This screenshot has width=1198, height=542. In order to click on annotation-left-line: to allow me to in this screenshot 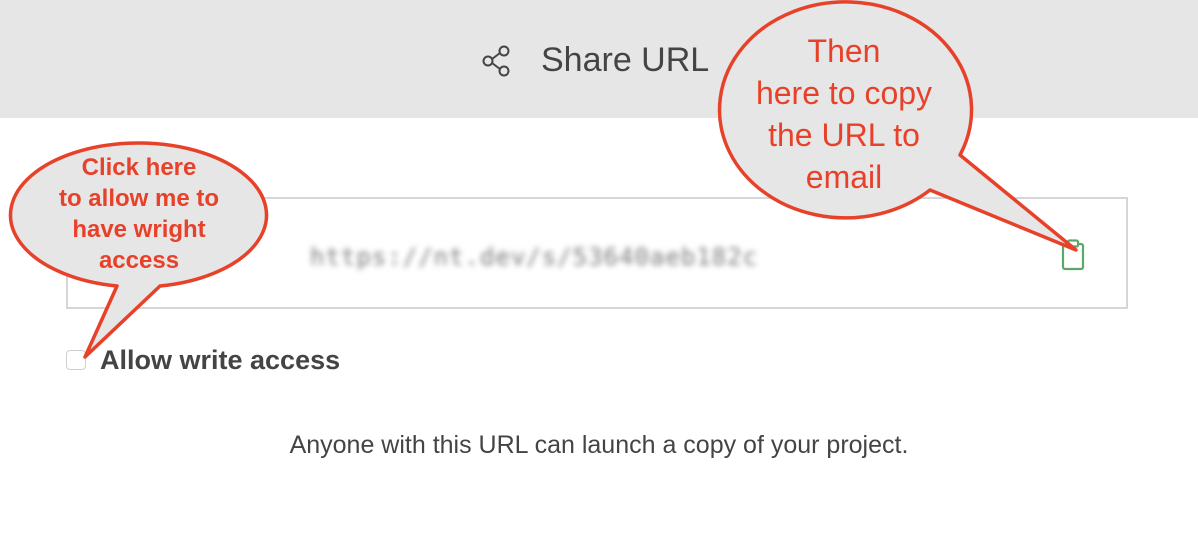, I will do `click(138, 198)`.